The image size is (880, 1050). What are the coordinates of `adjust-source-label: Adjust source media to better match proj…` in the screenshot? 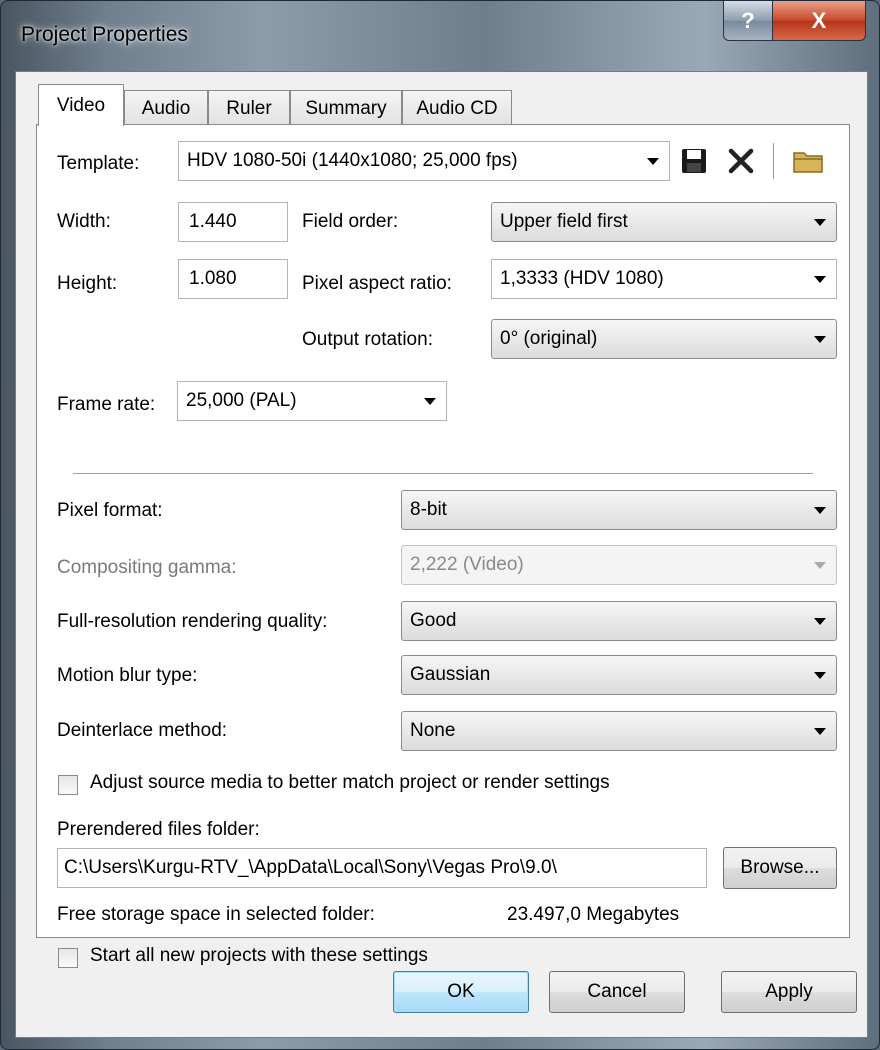 It's located at (350, 783).